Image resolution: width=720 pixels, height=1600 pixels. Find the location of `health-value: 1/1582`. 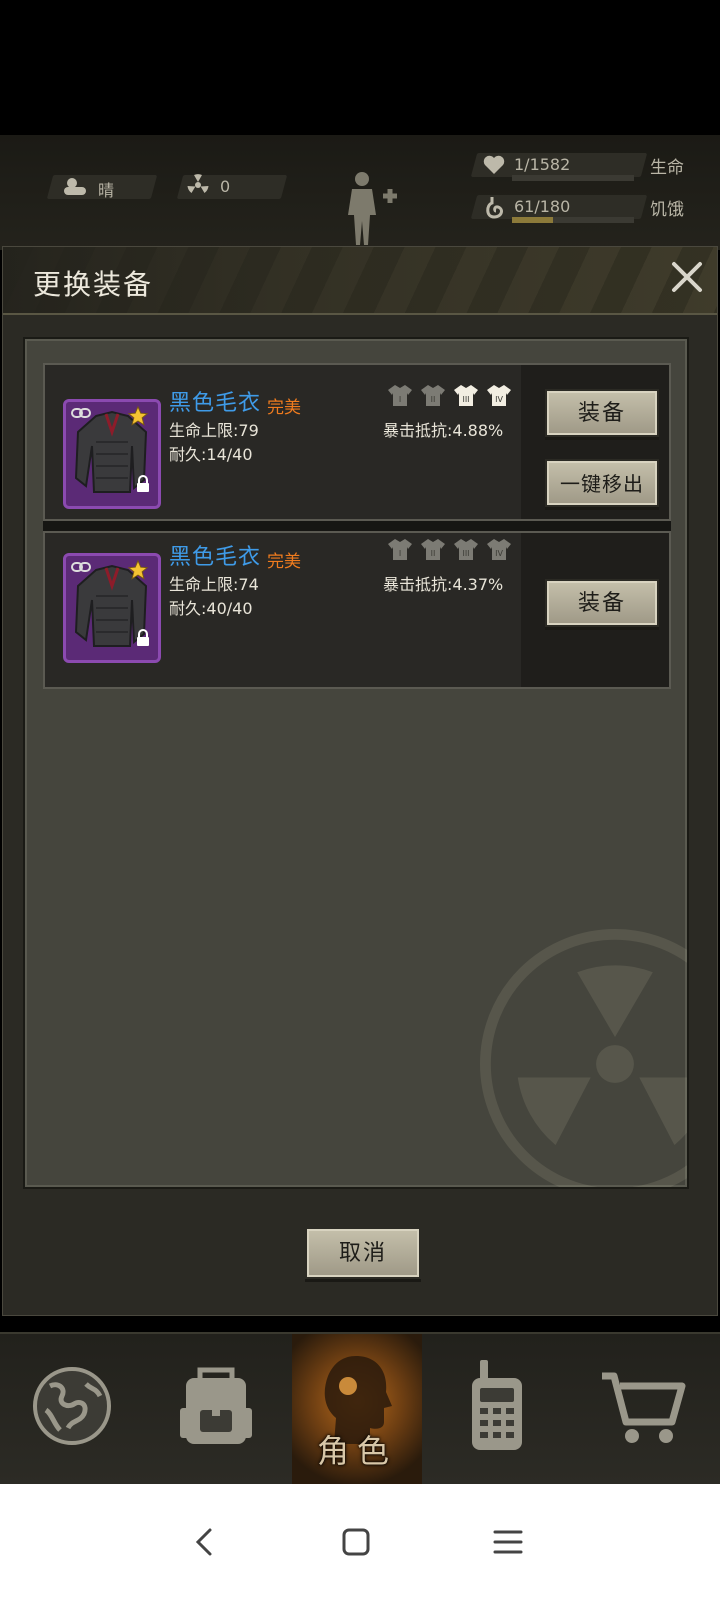

health-value: 1/1582 is located at coordinates (542, 164).